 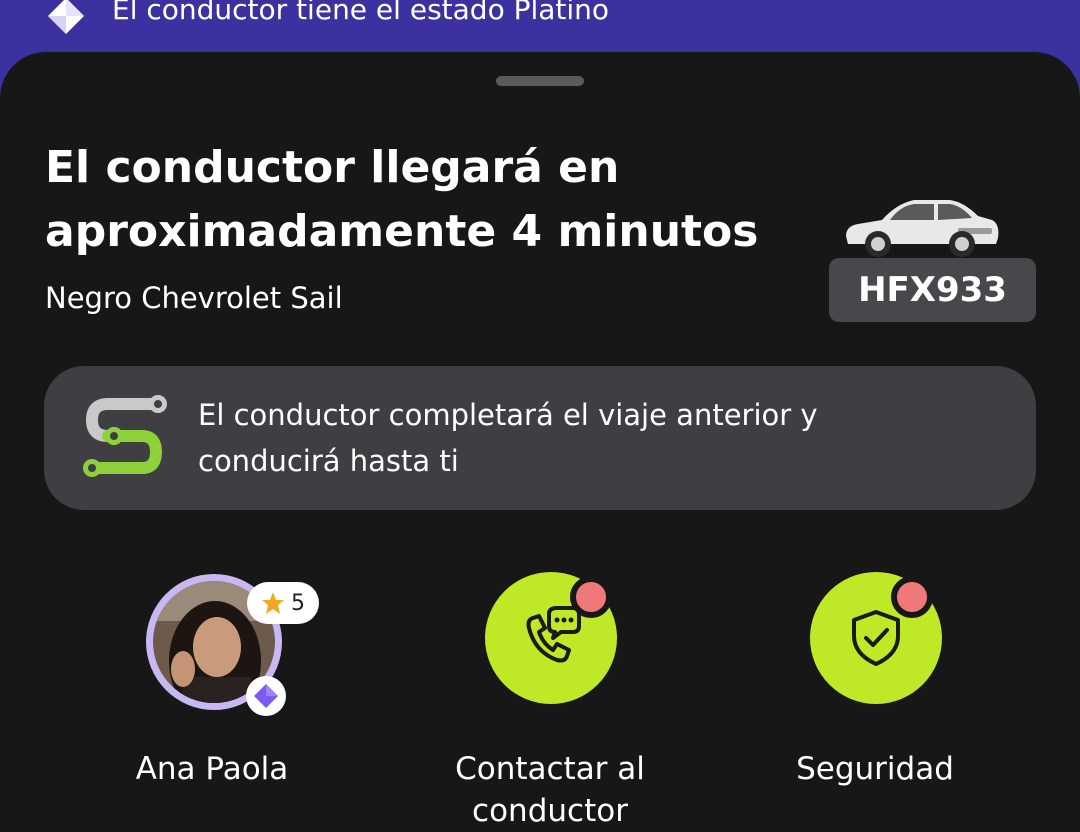 I want to click on tier-badge, so click(x=266, y=696).